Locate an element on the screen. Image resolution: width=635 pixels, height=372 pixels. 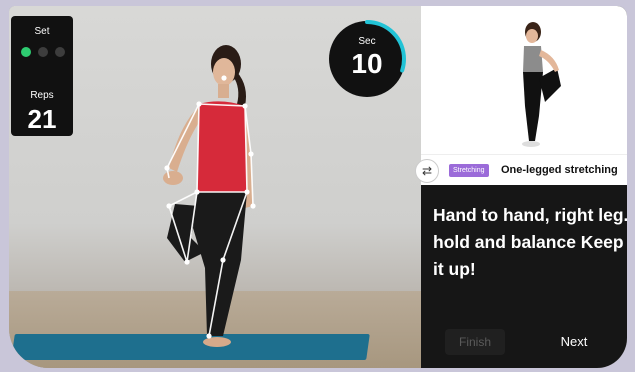
countdown-timer: Sec 10 is located at coordinates (367, 59).